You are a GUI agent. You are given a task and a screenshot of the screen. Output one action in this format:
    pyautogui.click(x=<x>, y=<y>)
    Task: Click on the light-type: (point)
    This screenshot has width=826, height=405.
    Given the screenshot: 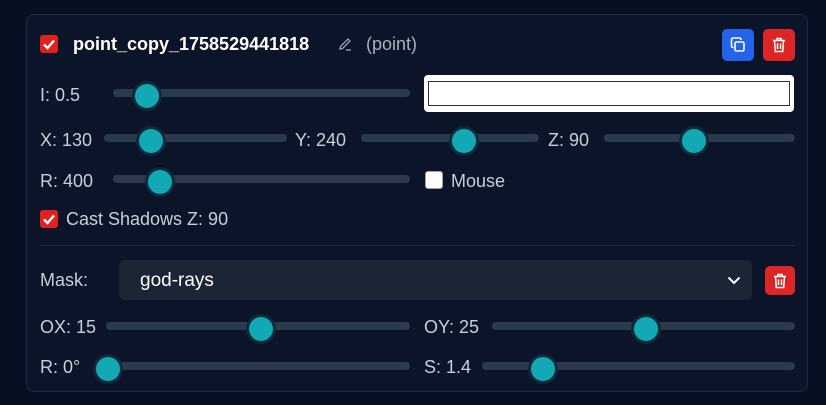 What is the action you would take?
    pyautogui.click(x=392, y=44)
    